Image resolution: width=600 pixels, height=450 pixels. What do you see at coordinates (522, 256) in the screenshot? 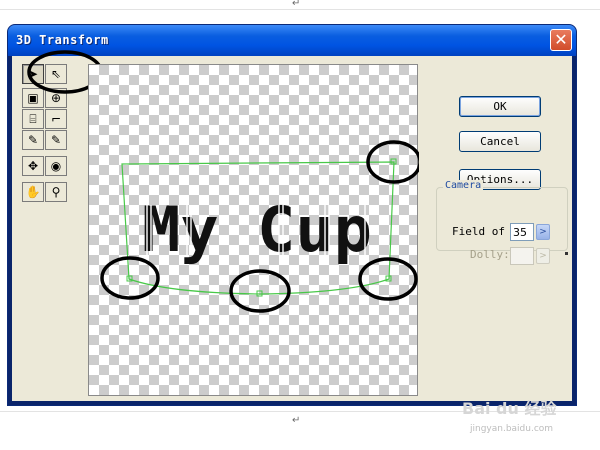
I see `dolly-input` at bounding box center [522, 256].